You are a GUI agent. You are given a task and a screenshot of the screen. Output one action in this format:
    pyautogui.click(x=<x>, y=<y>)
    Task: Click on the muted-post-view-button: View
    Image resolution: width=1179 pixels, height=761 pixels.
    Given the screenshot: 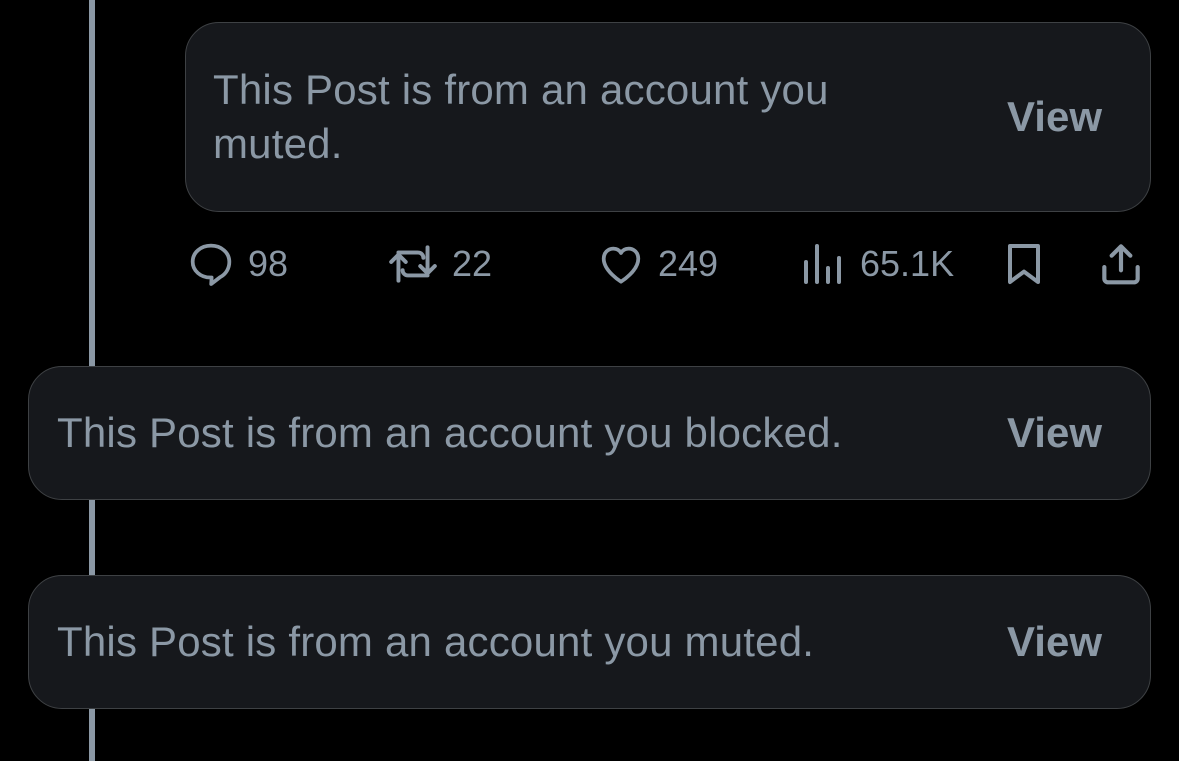 What is the action you would take?
    pyautogui.click(x=1054, y=642)
    